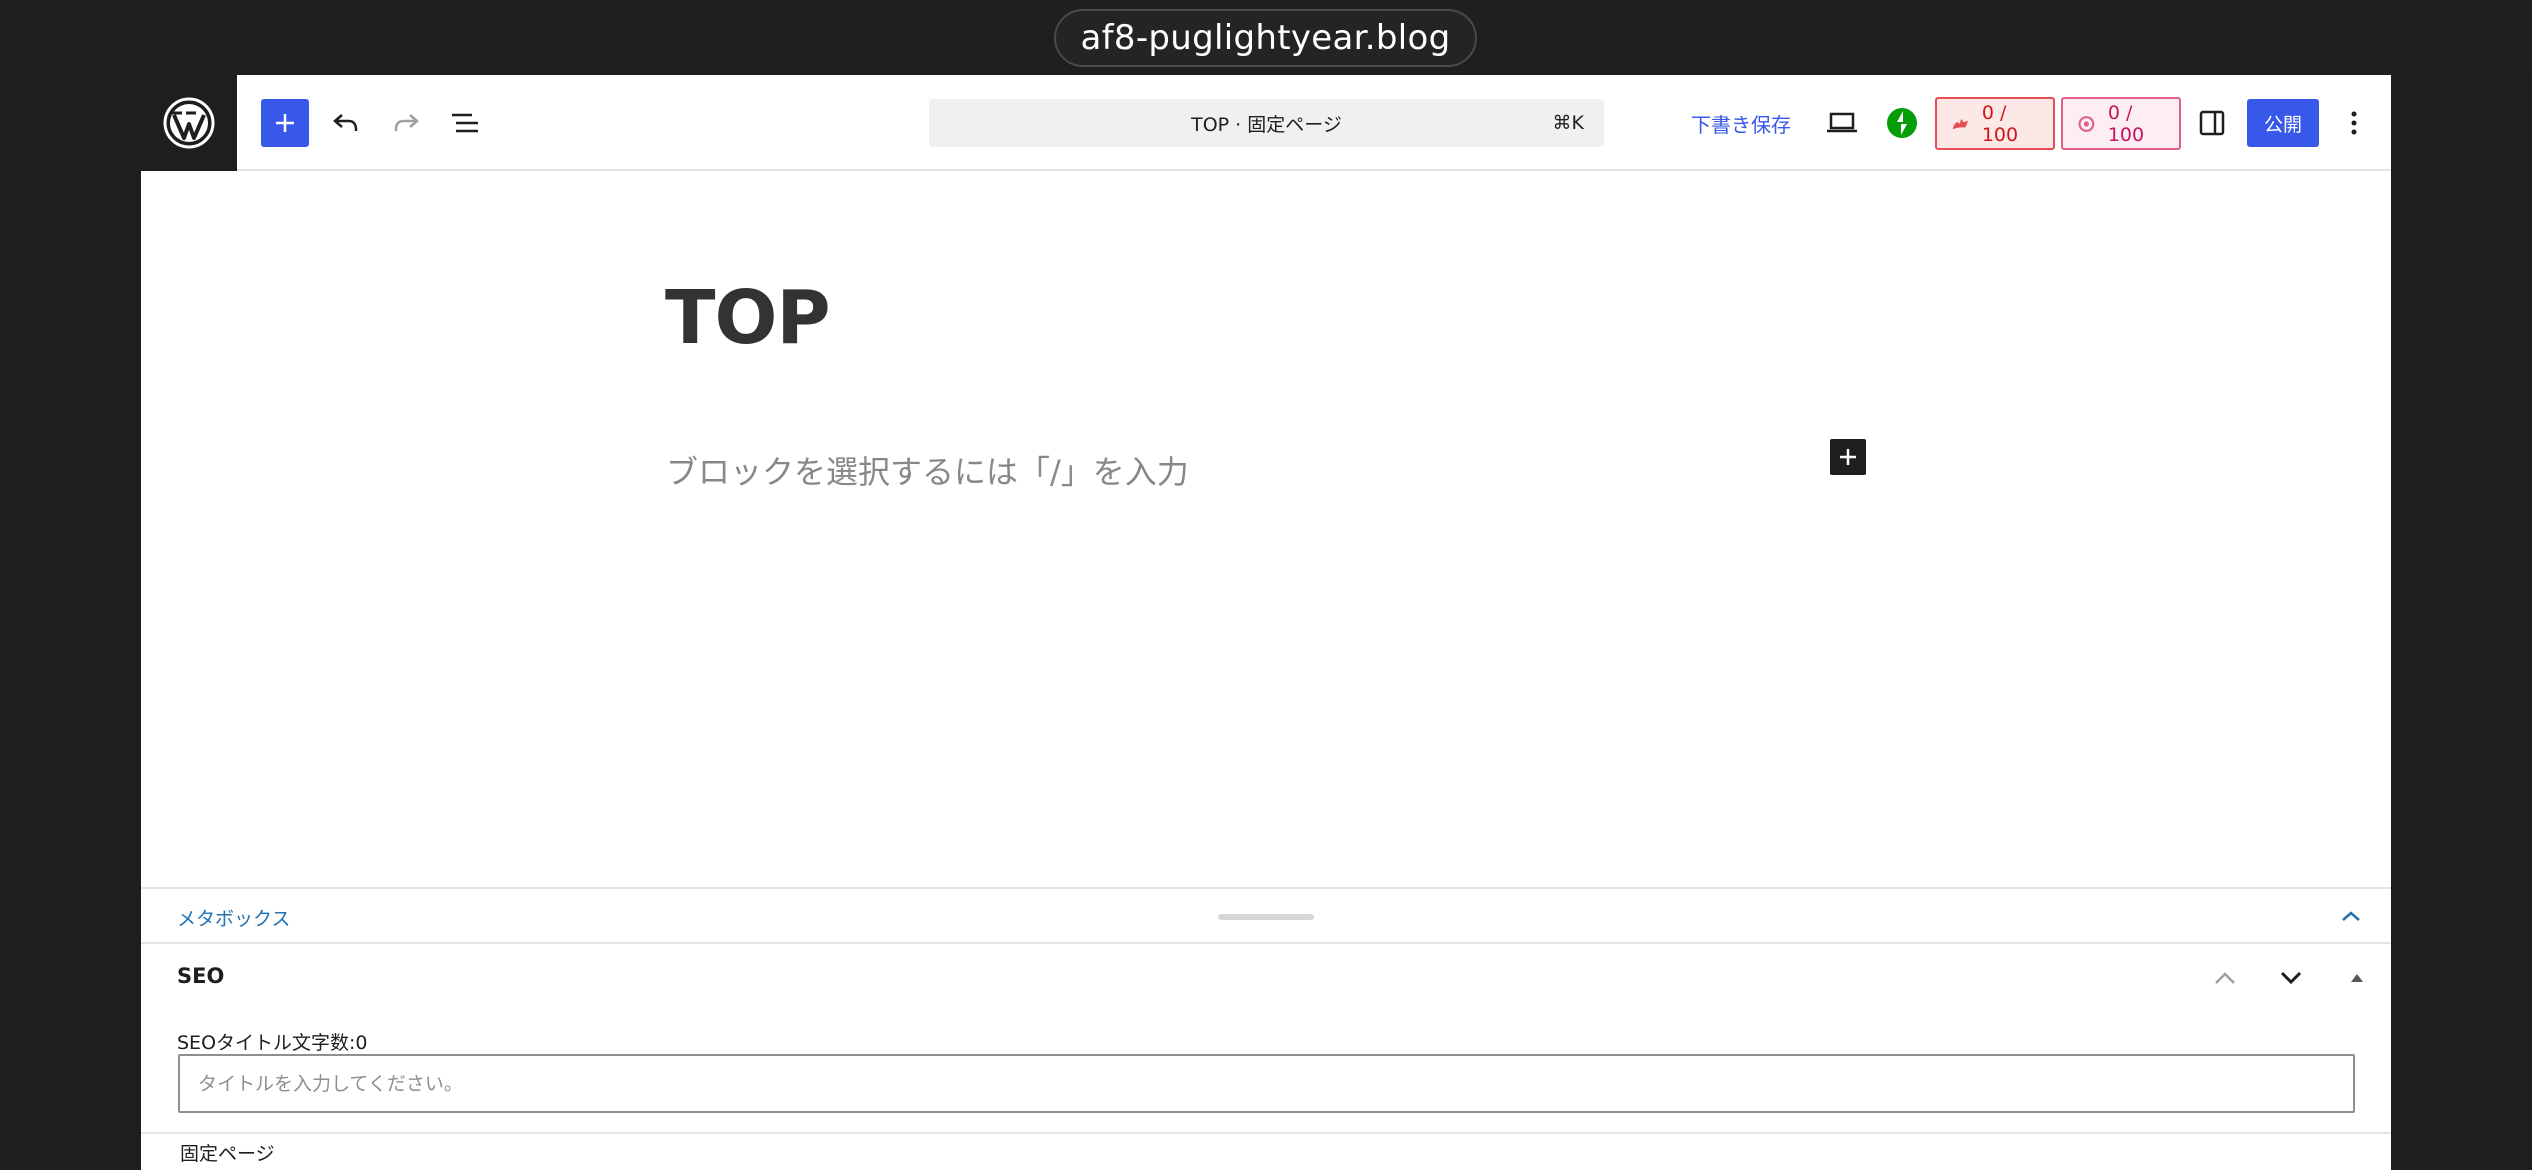 The width and height of the screenshot is (2532, 1170). I want to click on desktop-preview-icon, so click(1842, 122).